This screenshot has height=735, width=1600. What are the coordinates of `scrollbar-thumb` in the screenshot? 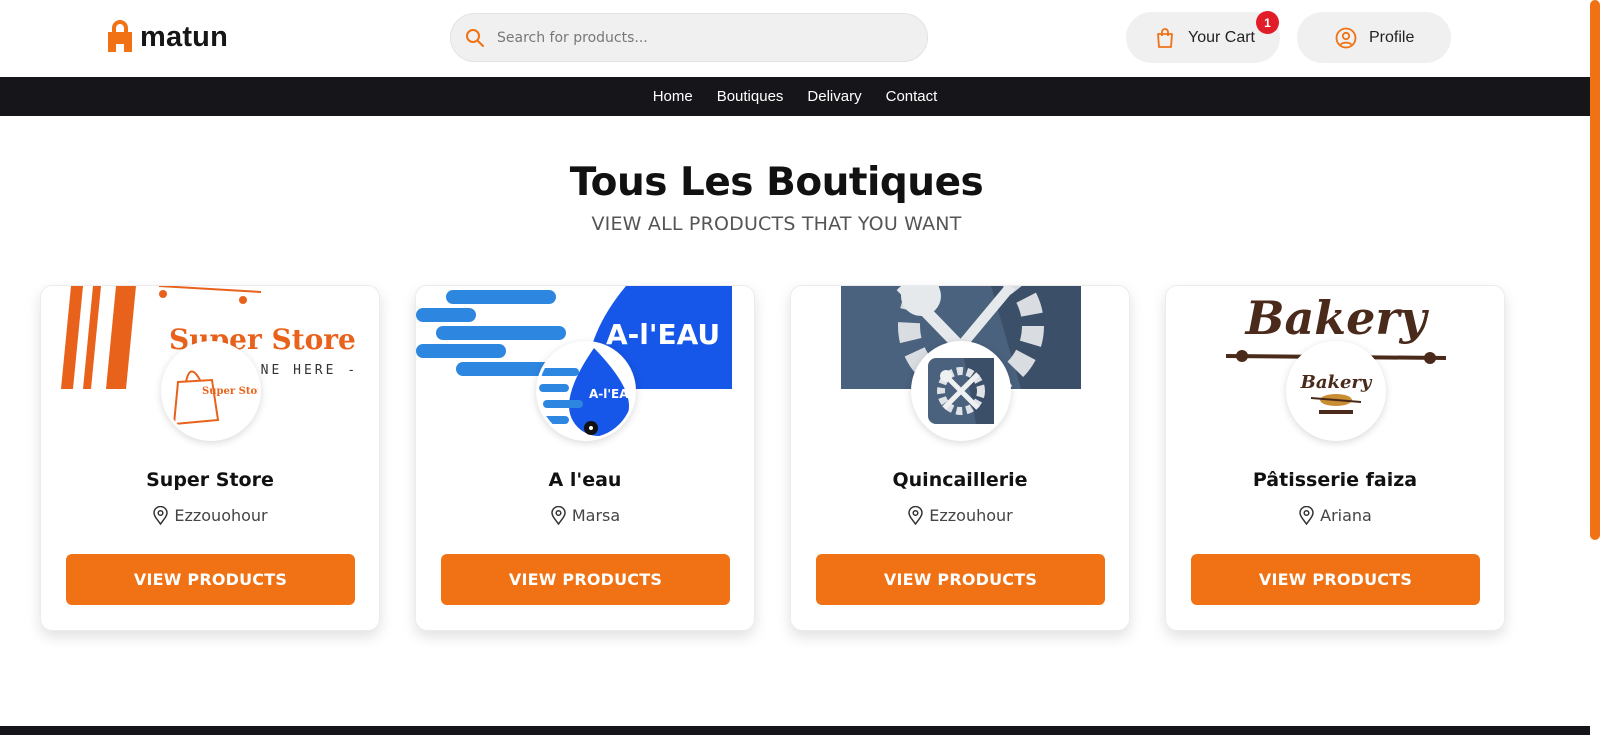 It's located at (1595, 270).